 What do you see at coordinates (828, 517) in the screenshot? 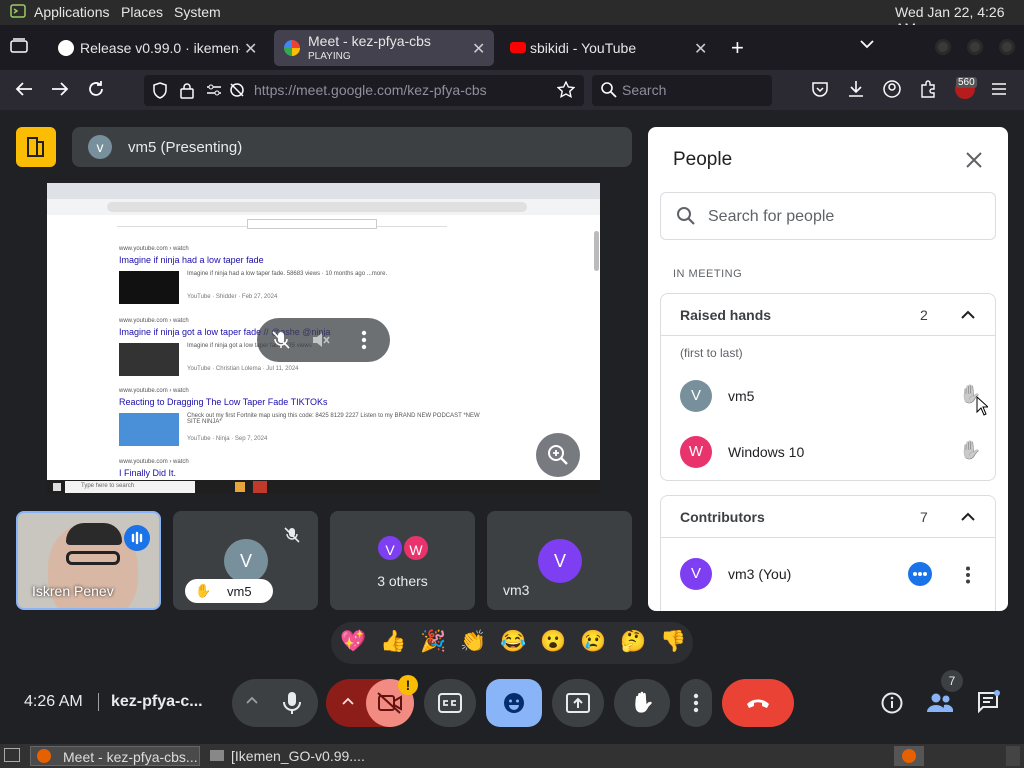
I see `contributors-header: Contributors 7` at bounding box center [828, 517].